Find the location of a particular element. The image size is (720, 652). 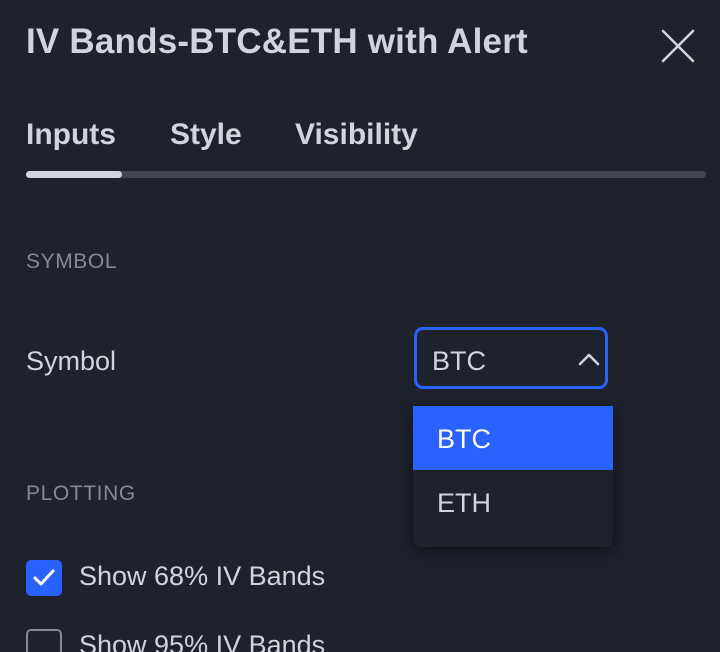

show-68-iv-bands-label: Show 68% IV Bands is located at coordinates (202, 576).